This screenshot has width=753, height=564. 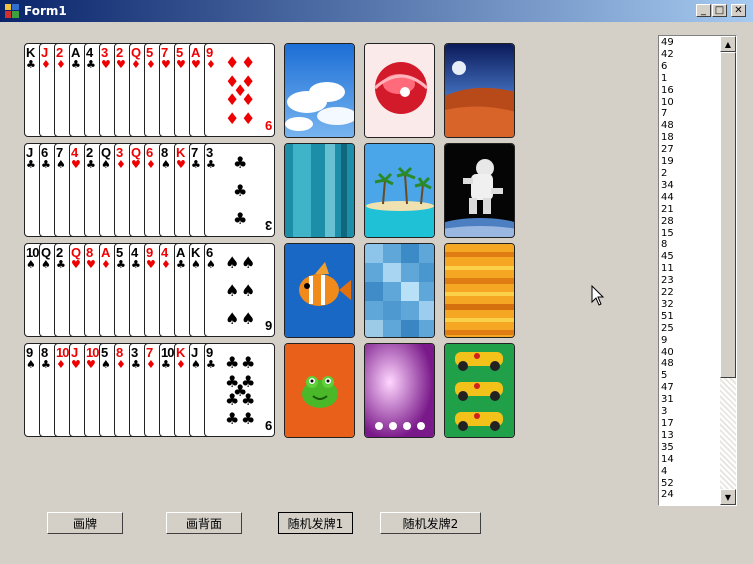 I want to click on list-item: 24, so click(x=667, y=495).